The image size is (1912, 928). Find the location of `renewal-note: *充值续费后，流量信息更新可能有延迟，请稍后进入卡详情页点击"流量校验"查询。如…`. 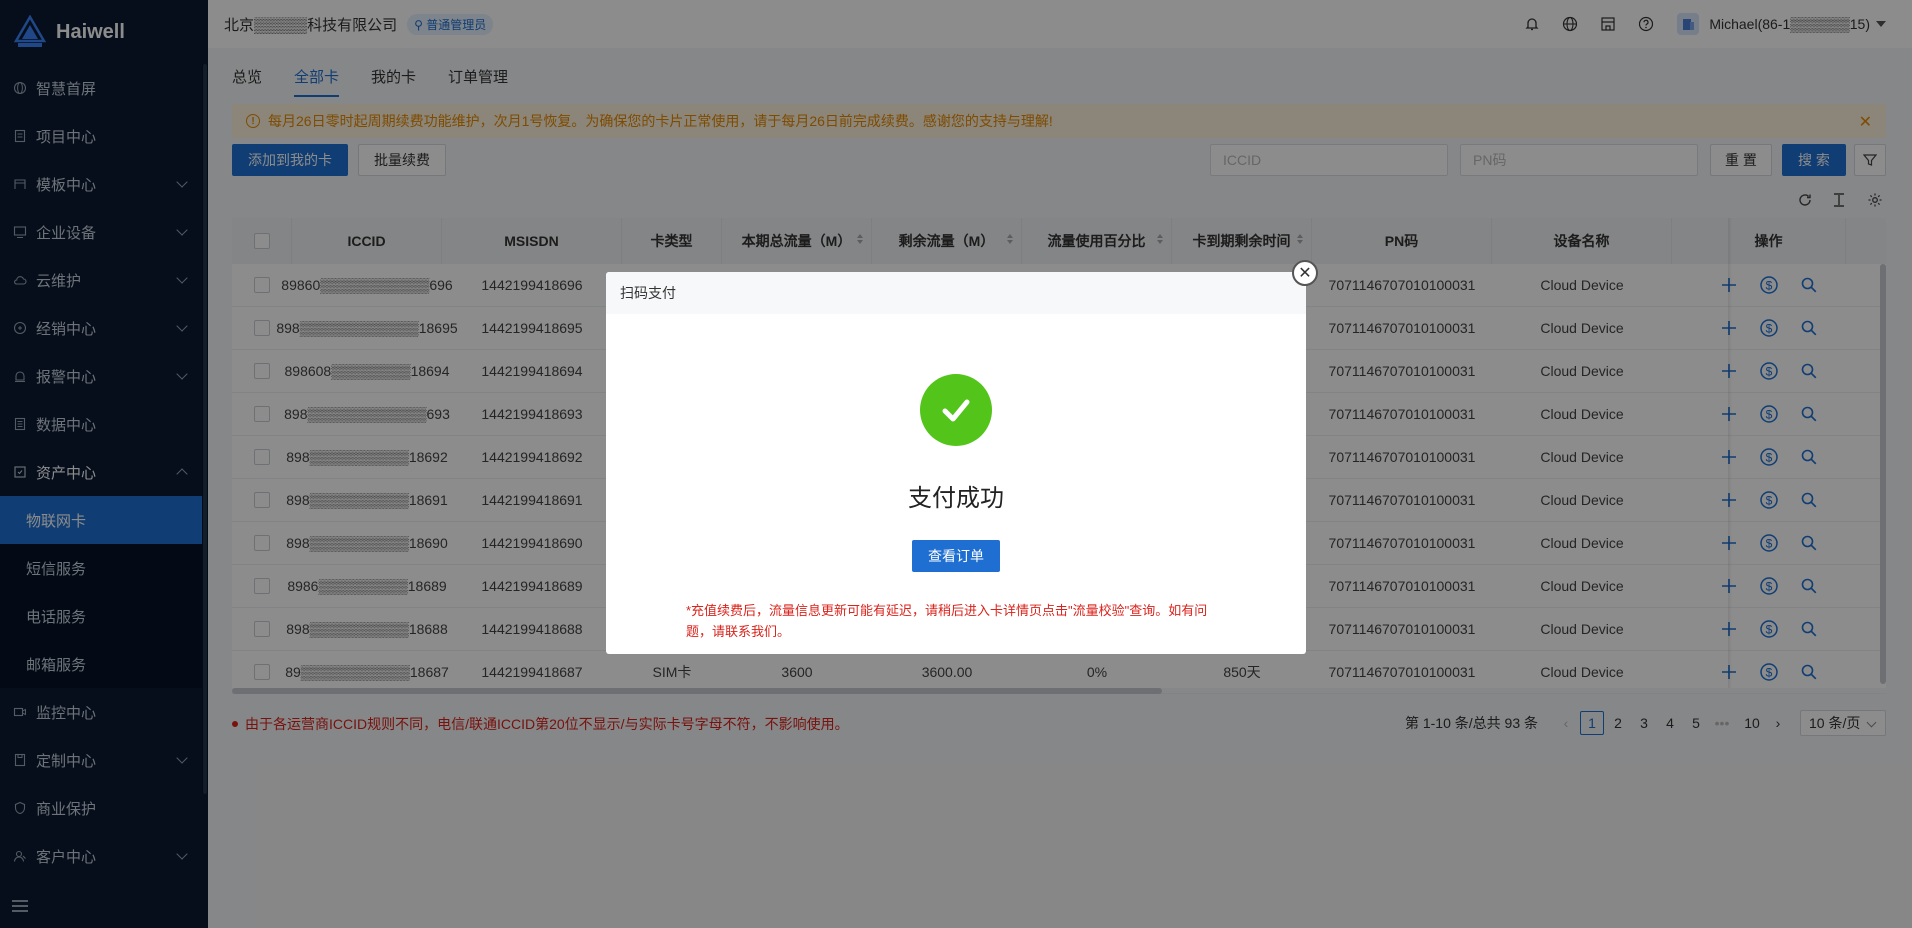

renewal-note: *充值续费后，流量信息更新可能有延迟，请稍后进入卡详情页点击"流量校验"查询。如… is located at coordinates (947, 621).